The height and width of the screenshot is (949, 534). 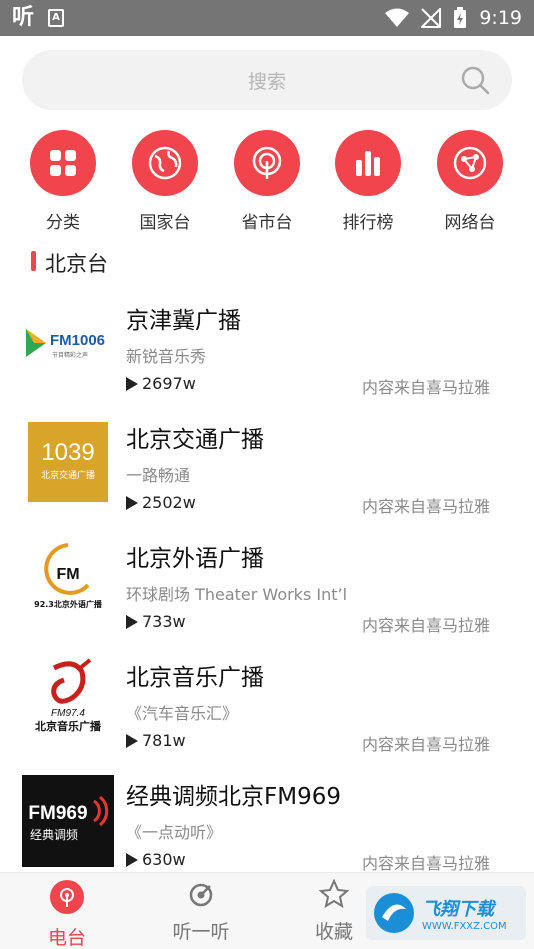 I want to click on fm969-logo: FM969 经典调频, so click(x=68, y=821).